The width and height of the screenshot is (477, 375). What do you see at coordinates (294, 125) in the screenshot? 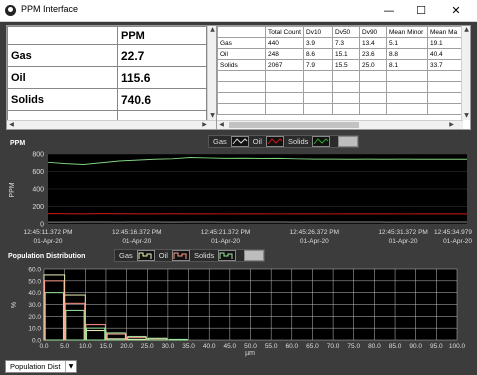
I see `scroll-thumb` at bounding box center [294, 125].